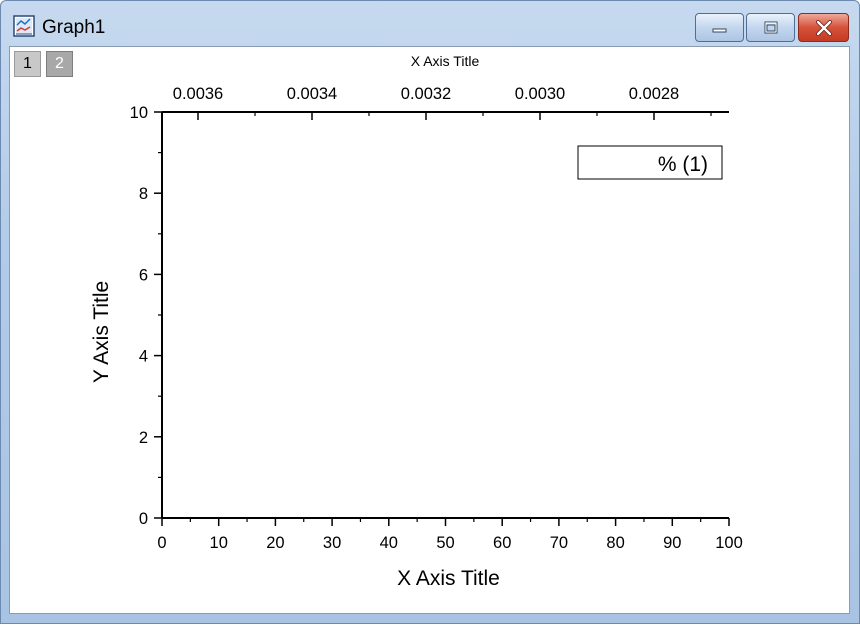 The width and height of the screenshot is (860, 625). Describe the element at coordinates (161, 543) in the screenshot. I see `x-tick-label: 0` at that location.